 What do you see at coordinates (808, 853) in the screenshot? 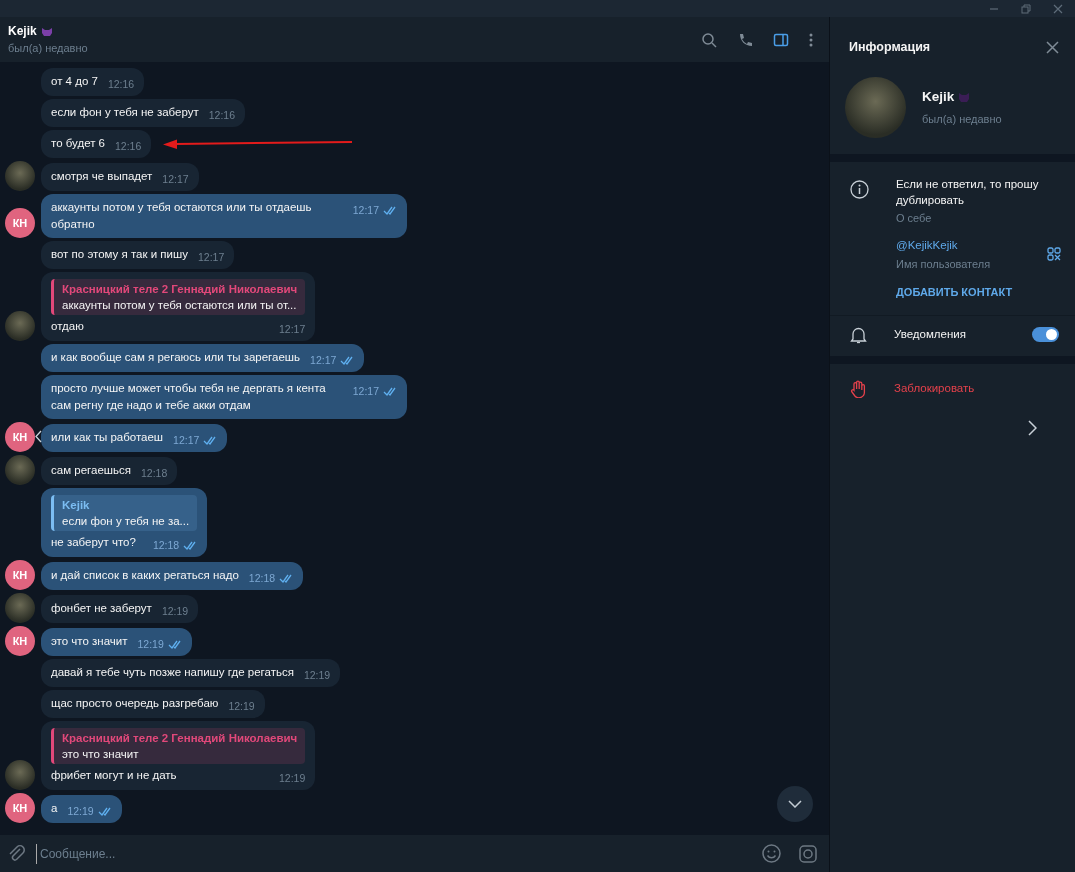
I see `camera-icon` at bounding box center [808, 853].